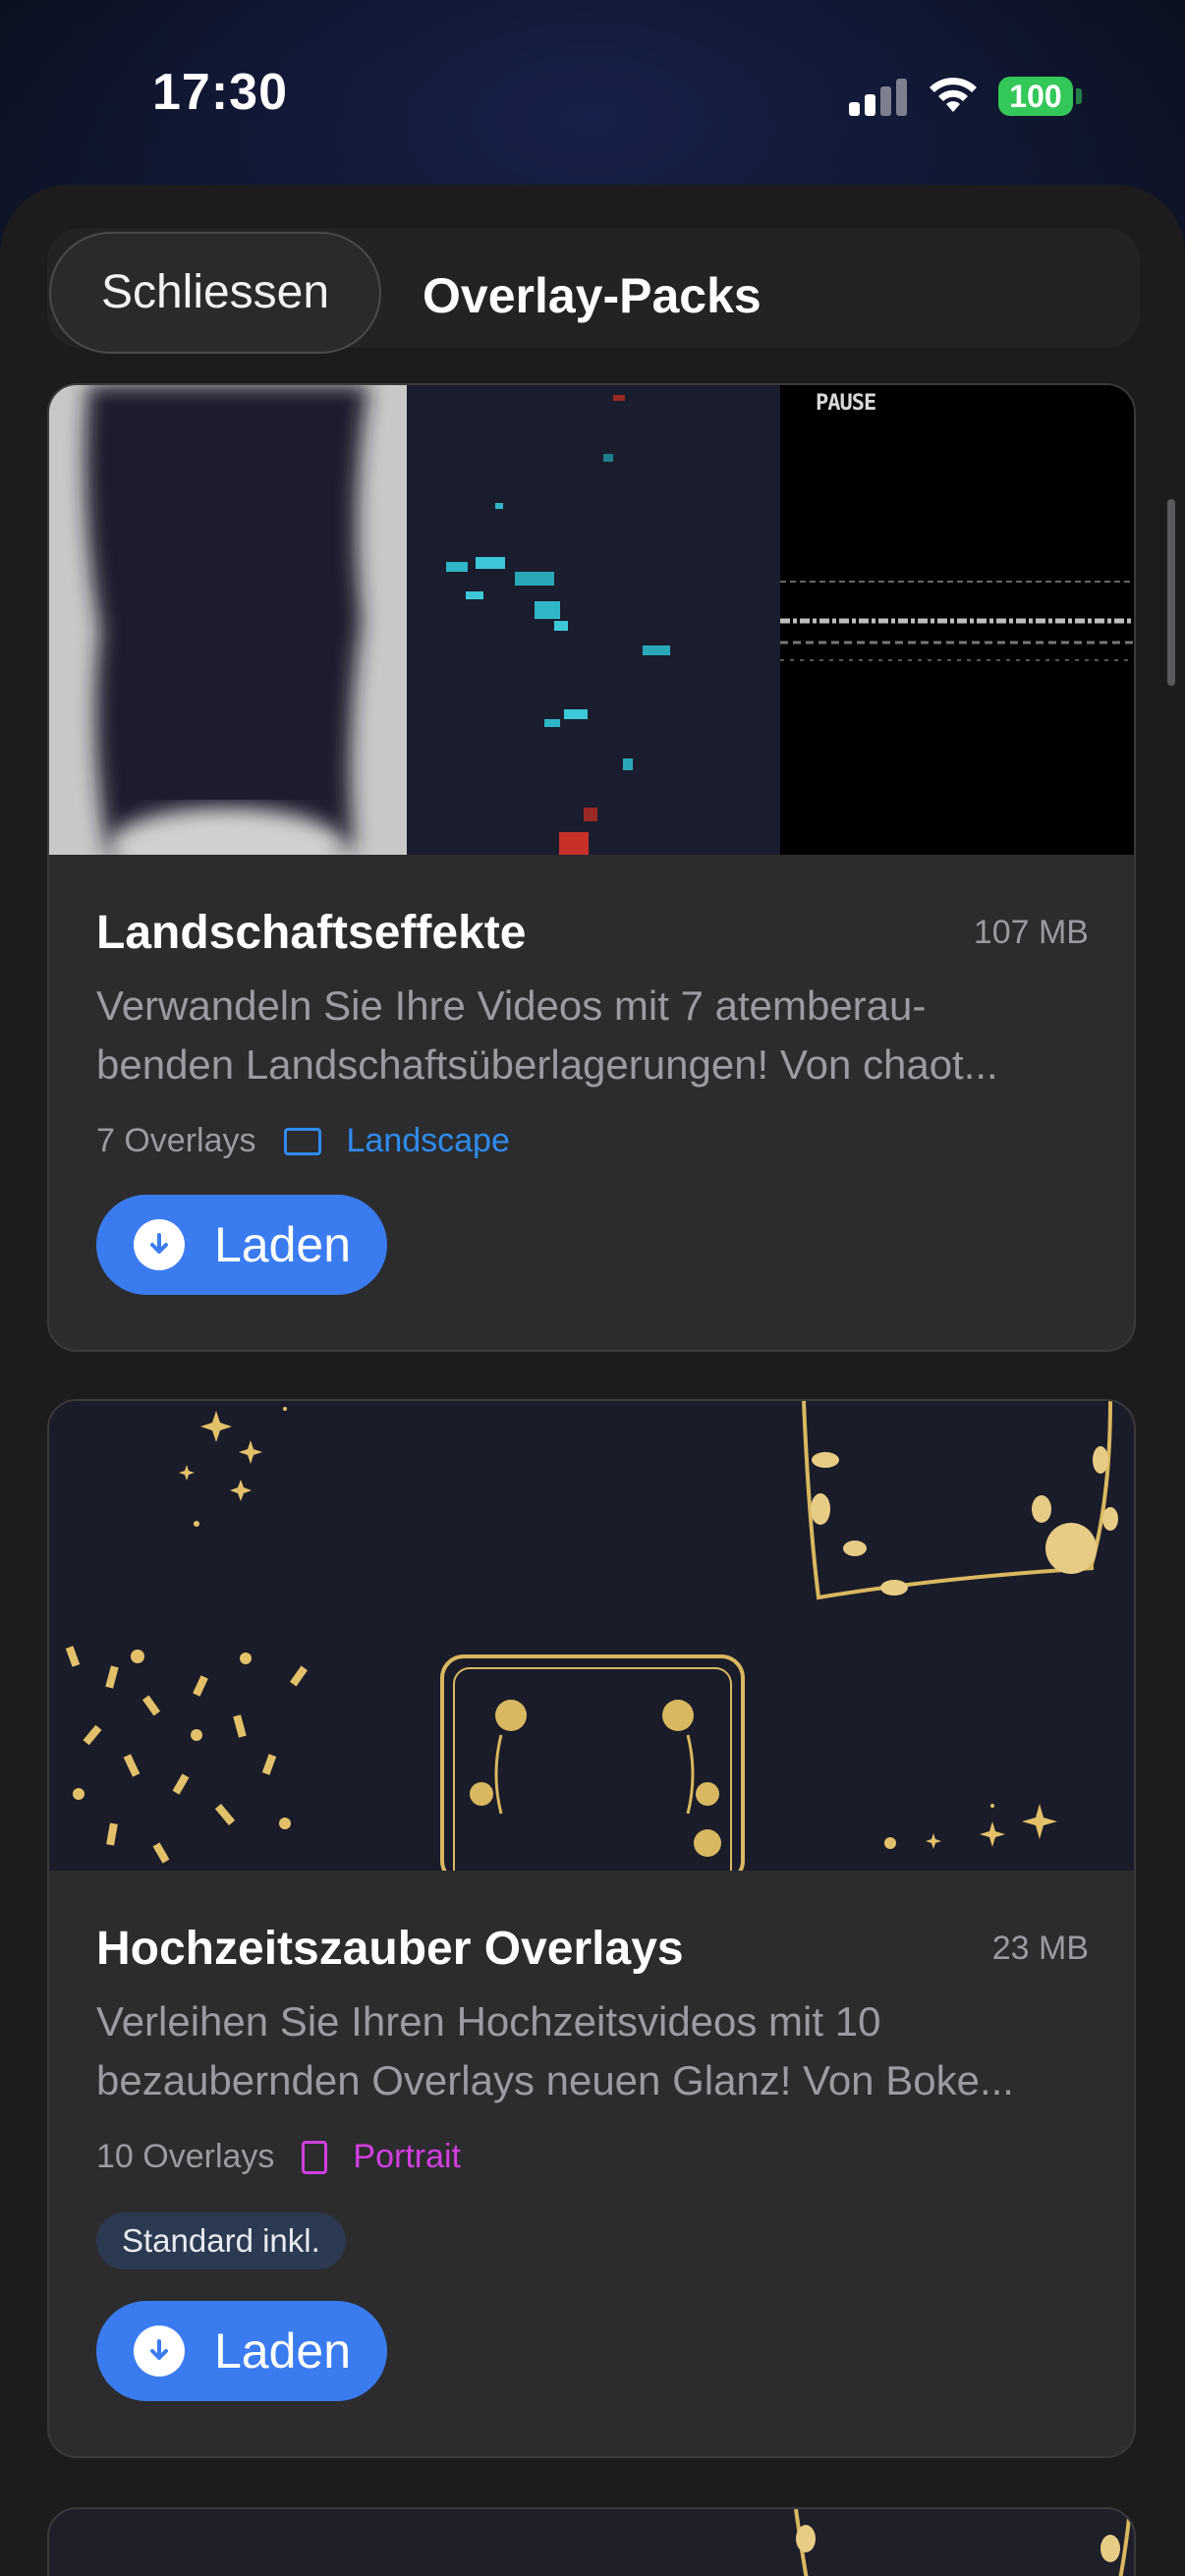  I want to click on sheet-title: Overlay-Packs, so click(592, 295).